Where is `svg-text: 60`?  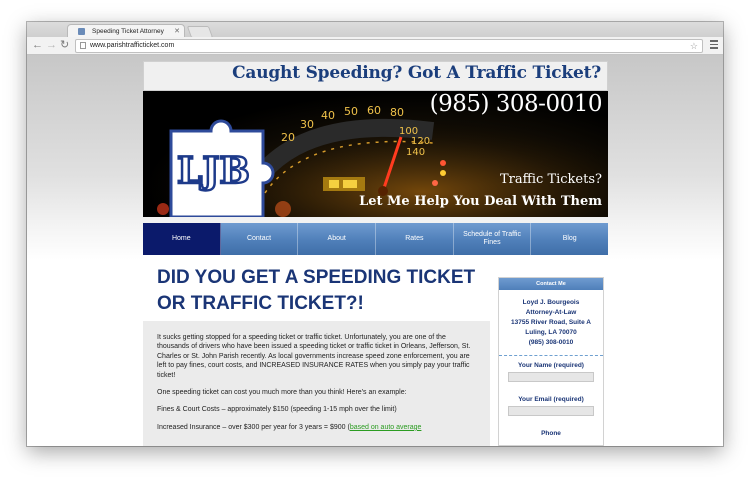
svg-text: 60 is located at coordinates (374, 110).